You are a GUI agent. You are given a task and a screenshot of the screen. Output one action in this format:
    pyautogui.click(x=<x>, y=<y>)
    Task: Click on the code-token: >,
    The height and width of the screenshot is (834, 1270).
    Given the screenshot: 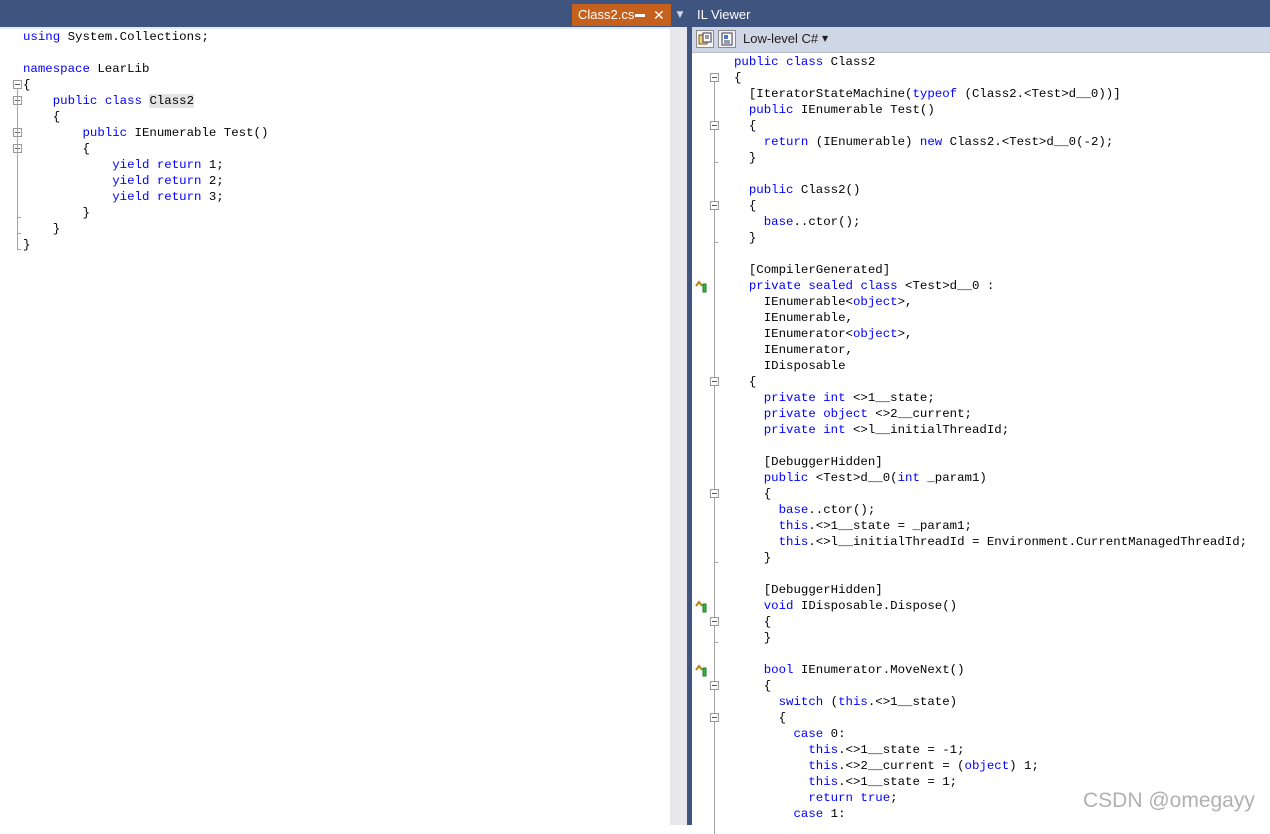 What is the action you would take?
    pyautogui.click(x=905, y=302)
    